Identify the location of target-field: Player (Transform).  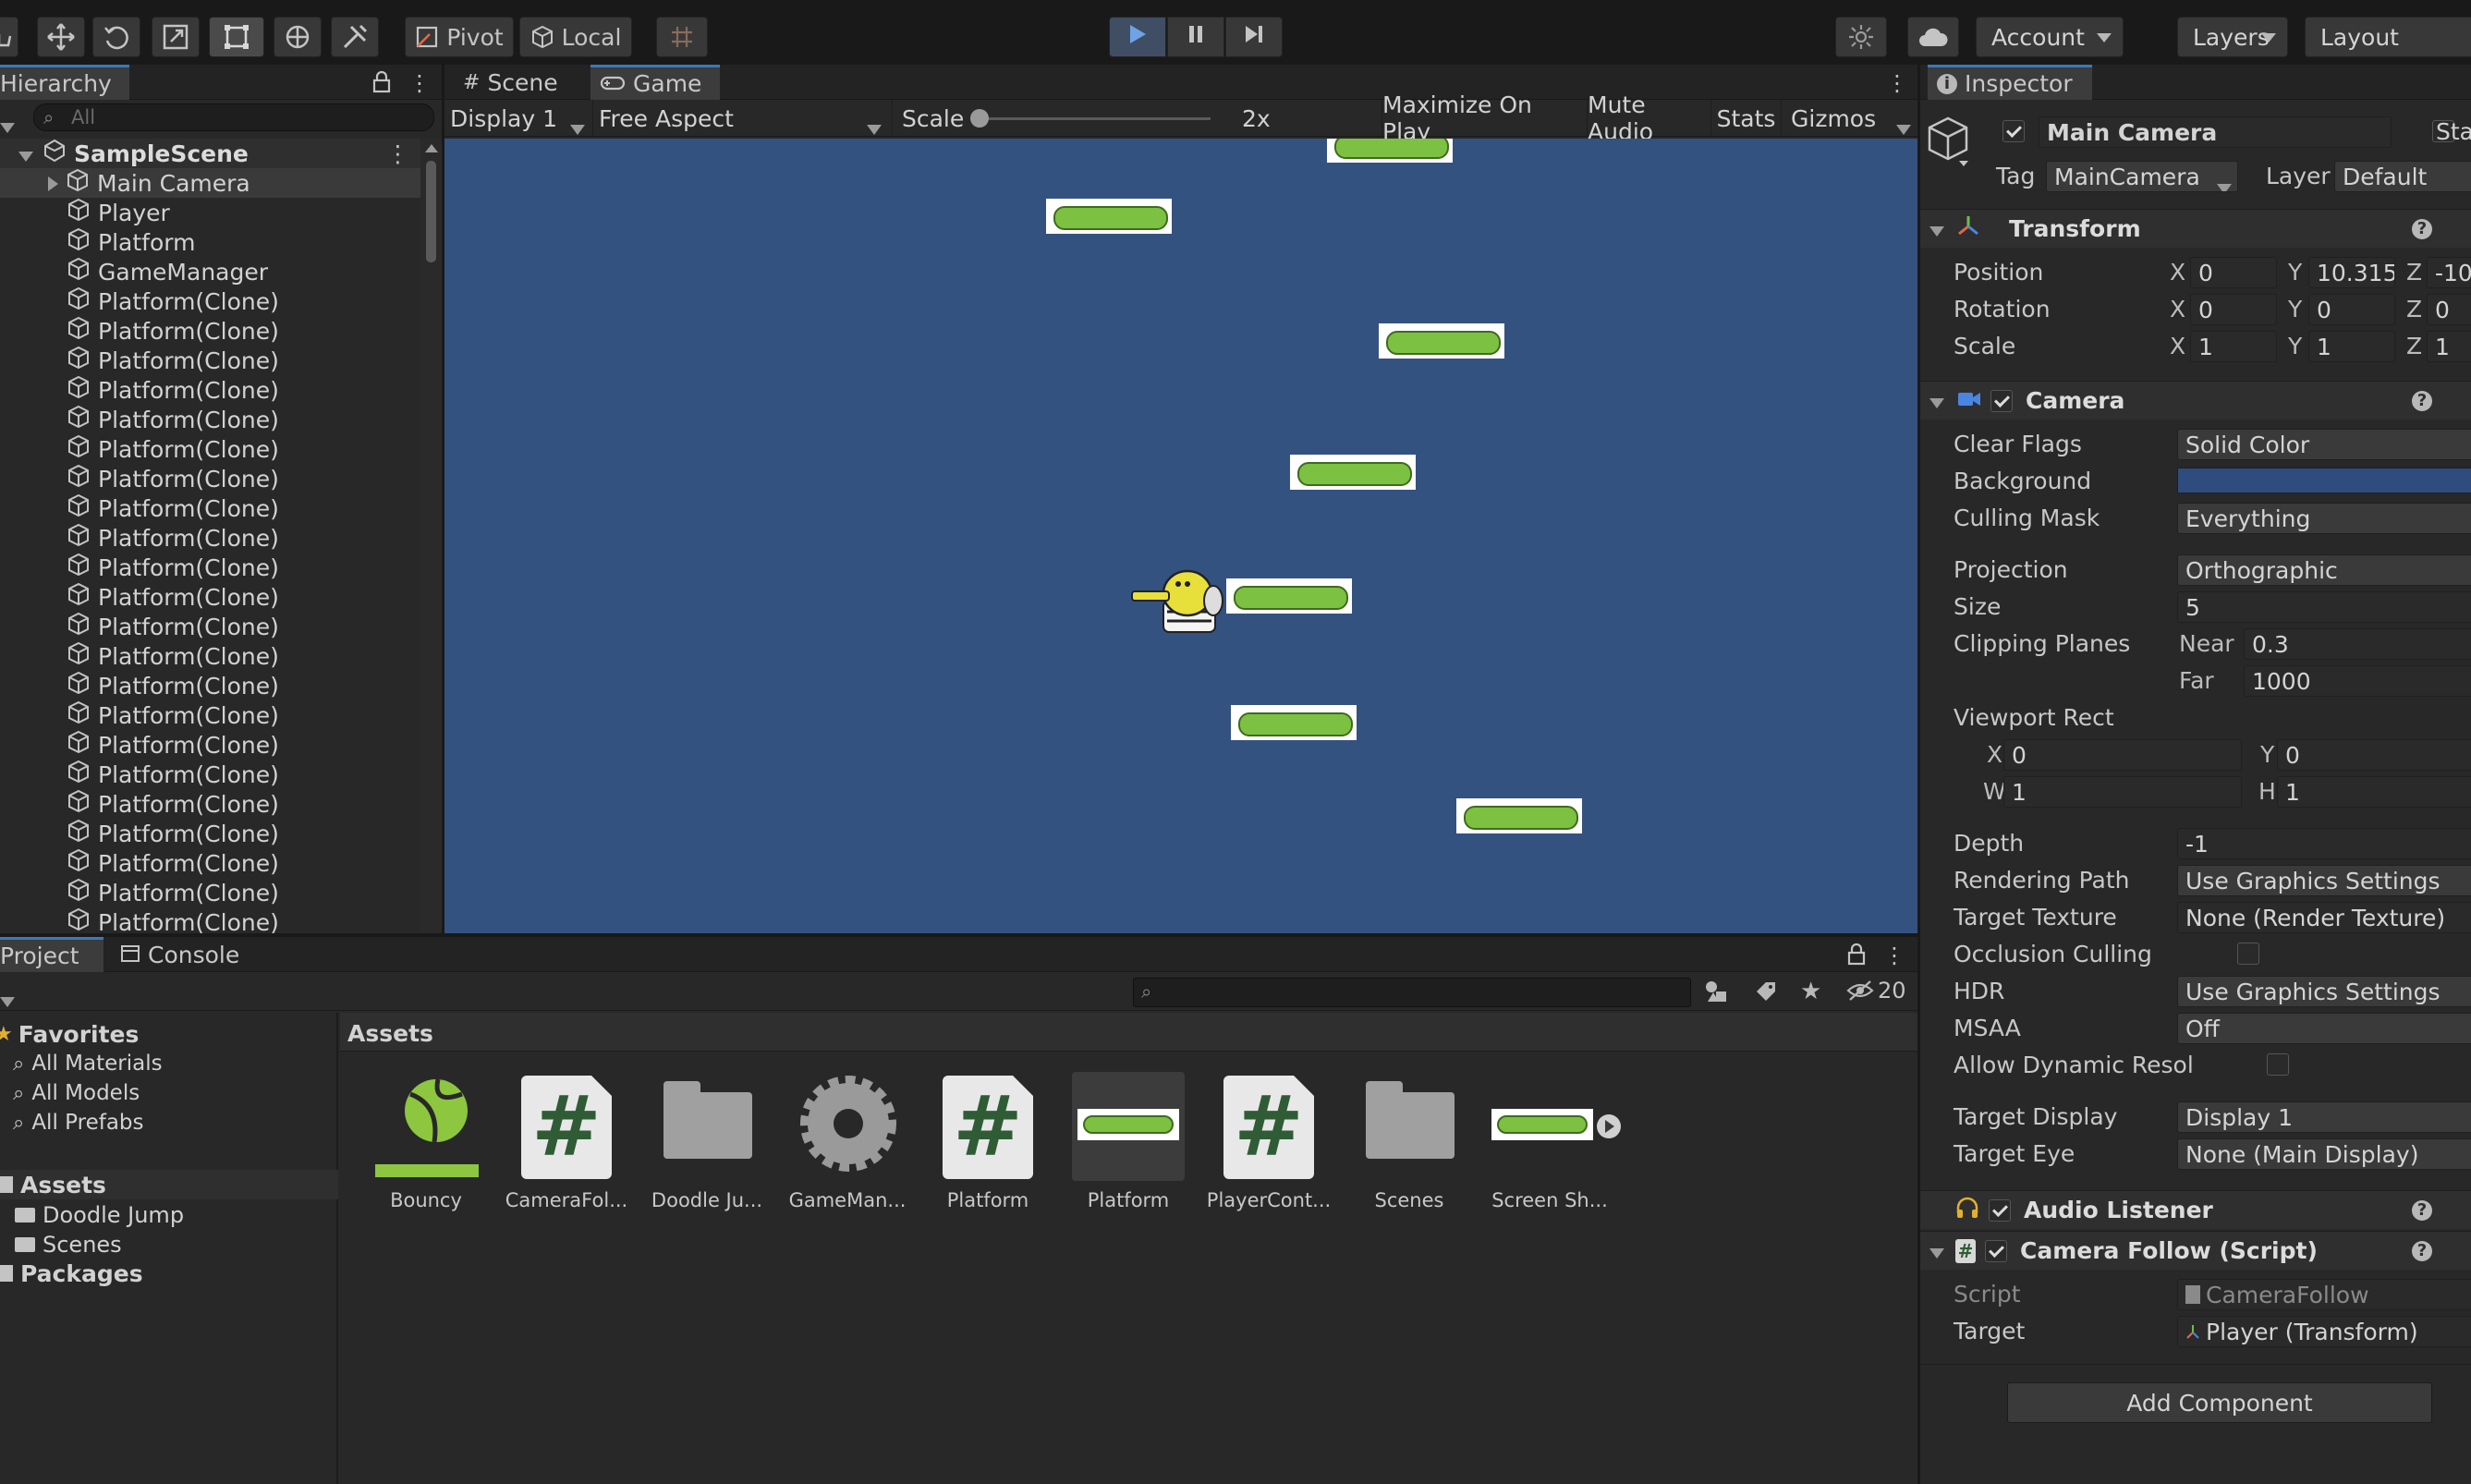
(2324, 1331).